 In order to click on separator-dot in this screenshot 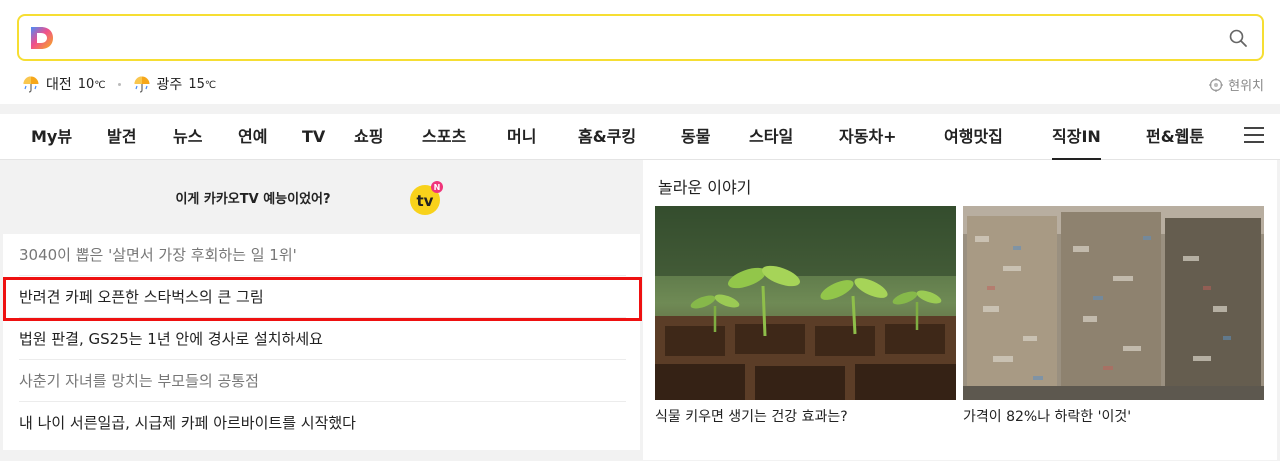, I will do `click(119, 84)`.